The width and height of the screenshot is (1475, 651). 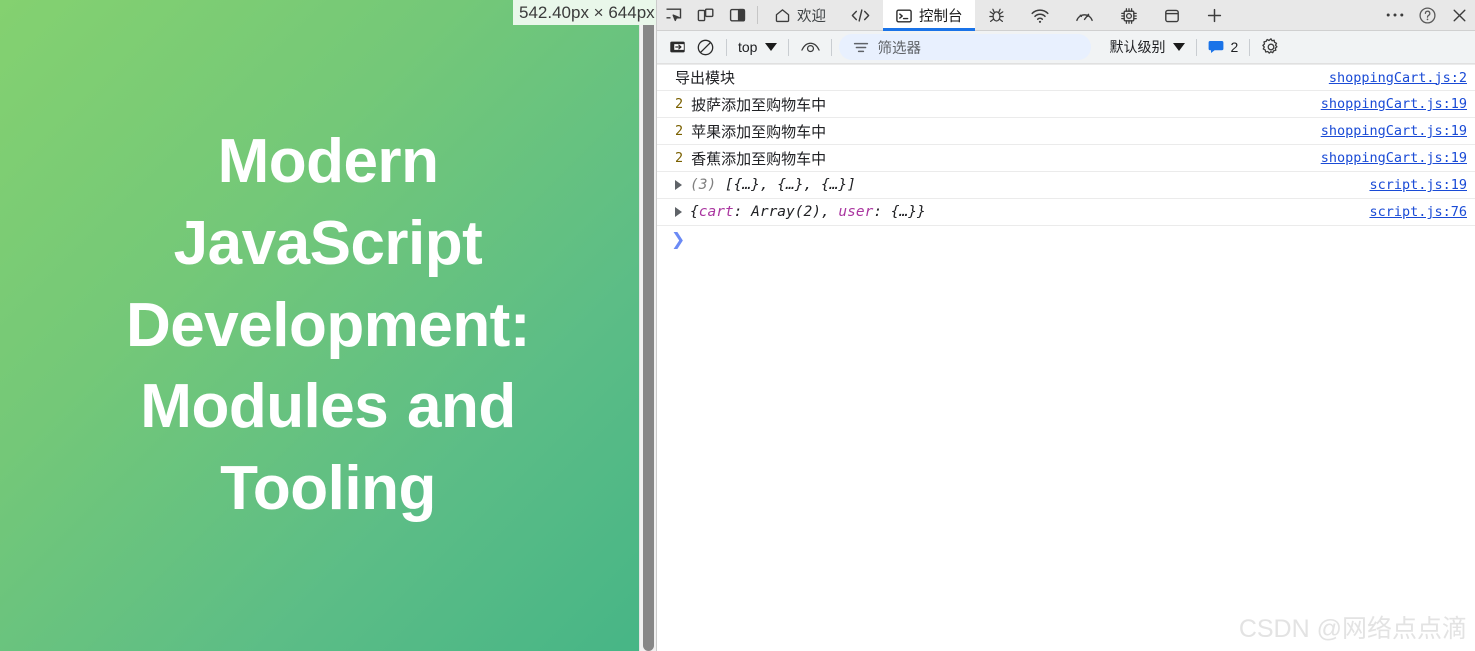 I want to click on memory-chip-icon, so click(x=1129, y=16).